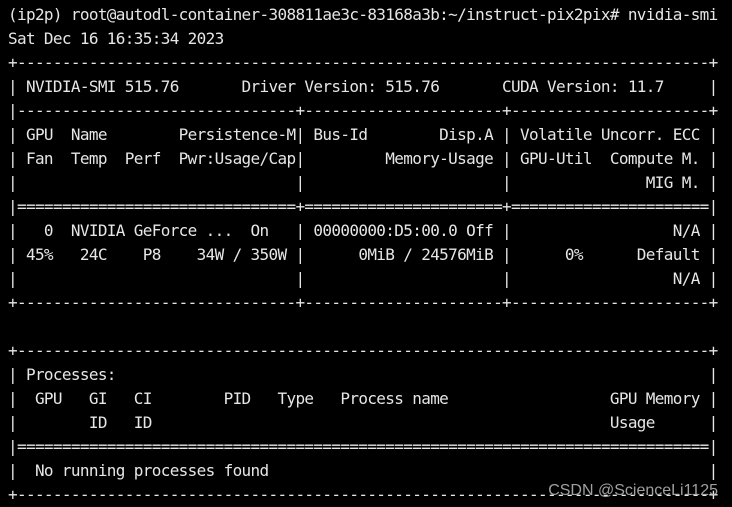 This screenshot has height=507, width=732. What do you see at coordinates (363, 182) in the screenshot?
I see `gpu-header-row-3: | | | MIG M. |` at bounding box center [363, 182].